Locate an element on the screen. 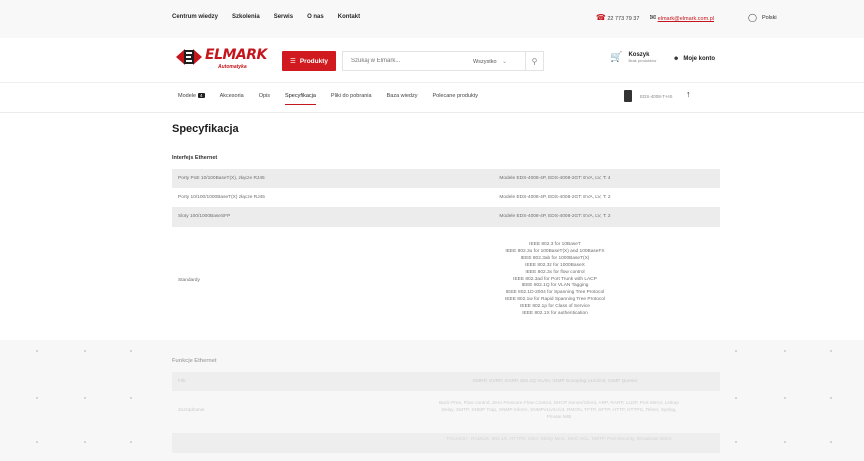 The image size is (864, 461). standard-item: IEEE 802.1X for authentication is located at coordinates (555, 314).